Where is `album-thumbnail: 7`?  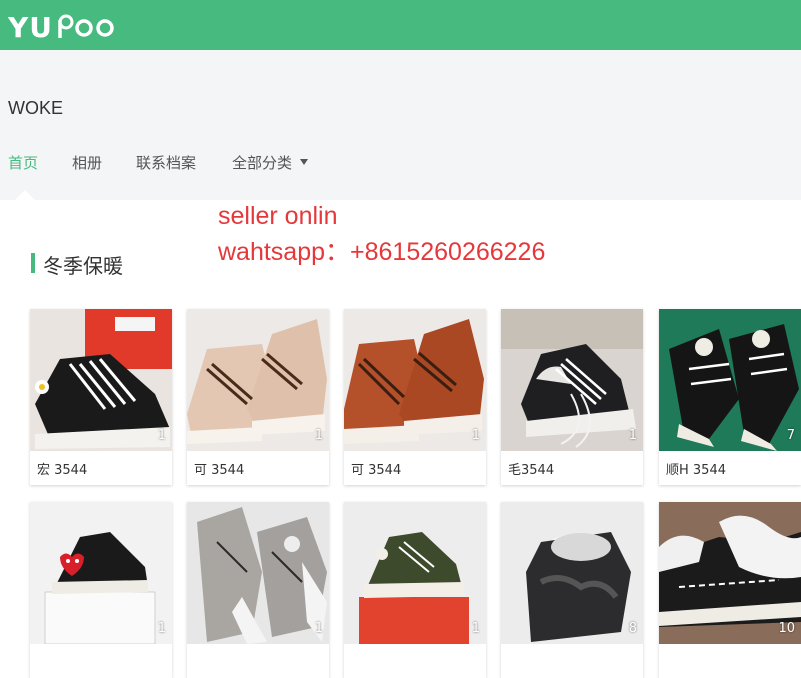 album-thumbnail: 7 is located at coordinates (730, 380).